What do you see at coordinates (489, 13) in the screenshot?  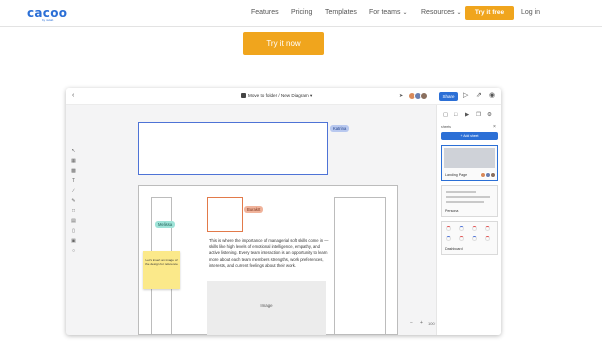 I see `try-free-button: Try it free` at bounding box center [489, 13].